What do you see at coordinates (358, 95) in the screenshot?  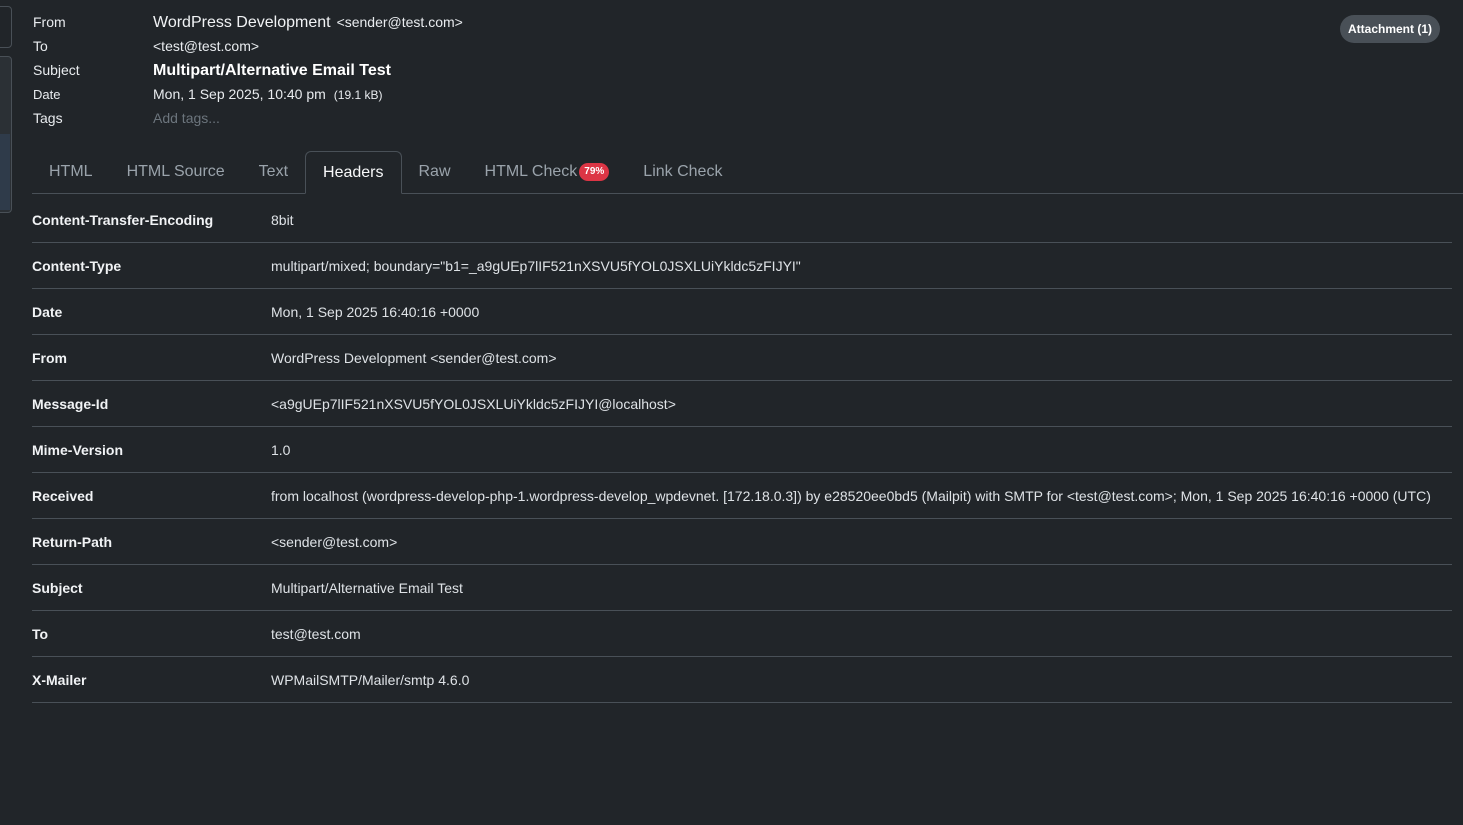 I see `message-size: (19.1 kB)` at bounding box center [358, 95].